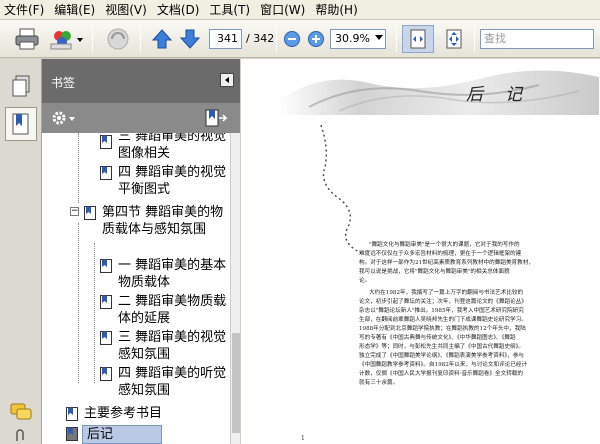 The height and width of the screenshot is (444, 600). I want to click on zoom-in-button, so click(316, 39).